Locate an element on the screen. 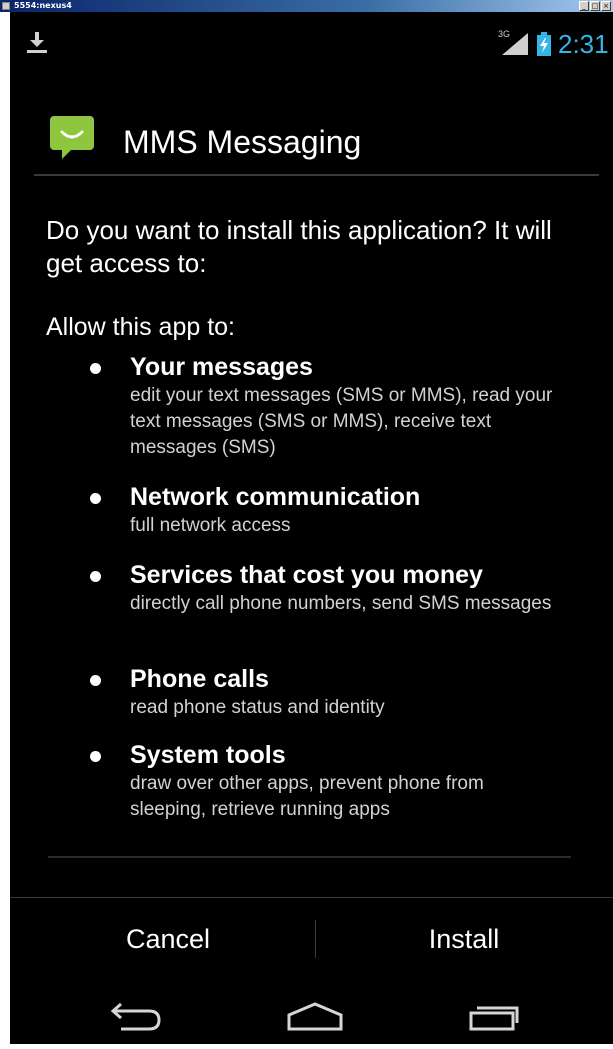 Image resolution: width=613 pixels, height=1049 pixels. maximize-button: □ is located at coordinates (595, 6).